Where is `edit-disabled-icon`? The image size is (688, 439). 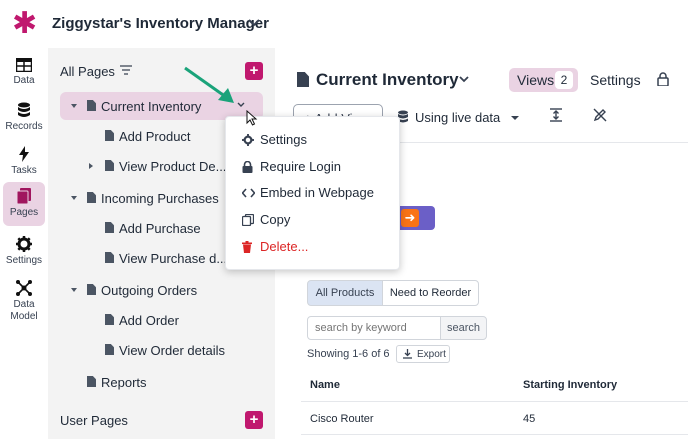
edit-disabled-icon is located at coordinates (600, 115).